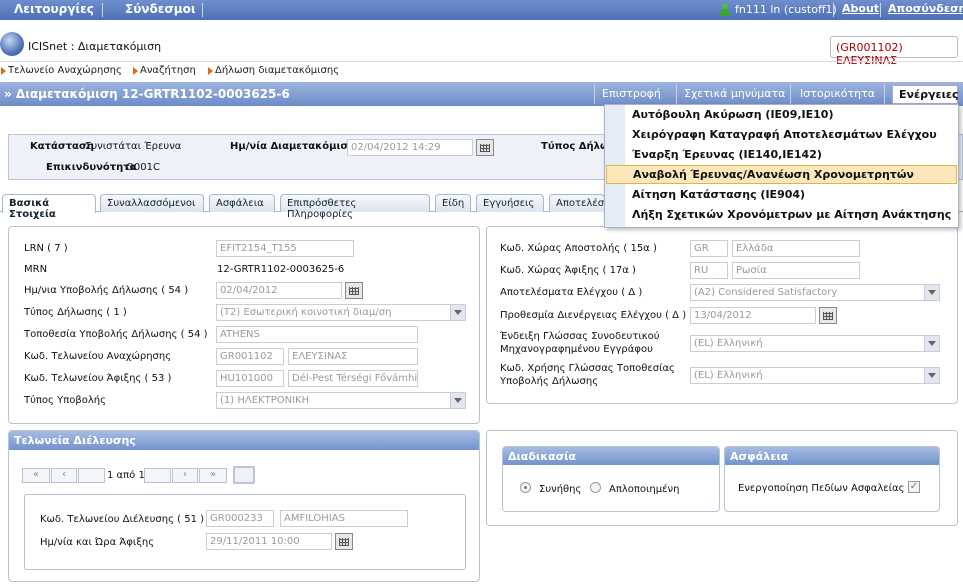  I want to click on actions-button: Ενέργειες, so click(925, 94).